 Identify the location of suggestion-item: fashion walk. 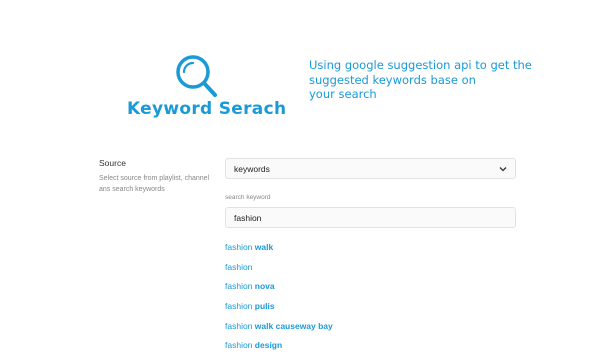
(279, 252).